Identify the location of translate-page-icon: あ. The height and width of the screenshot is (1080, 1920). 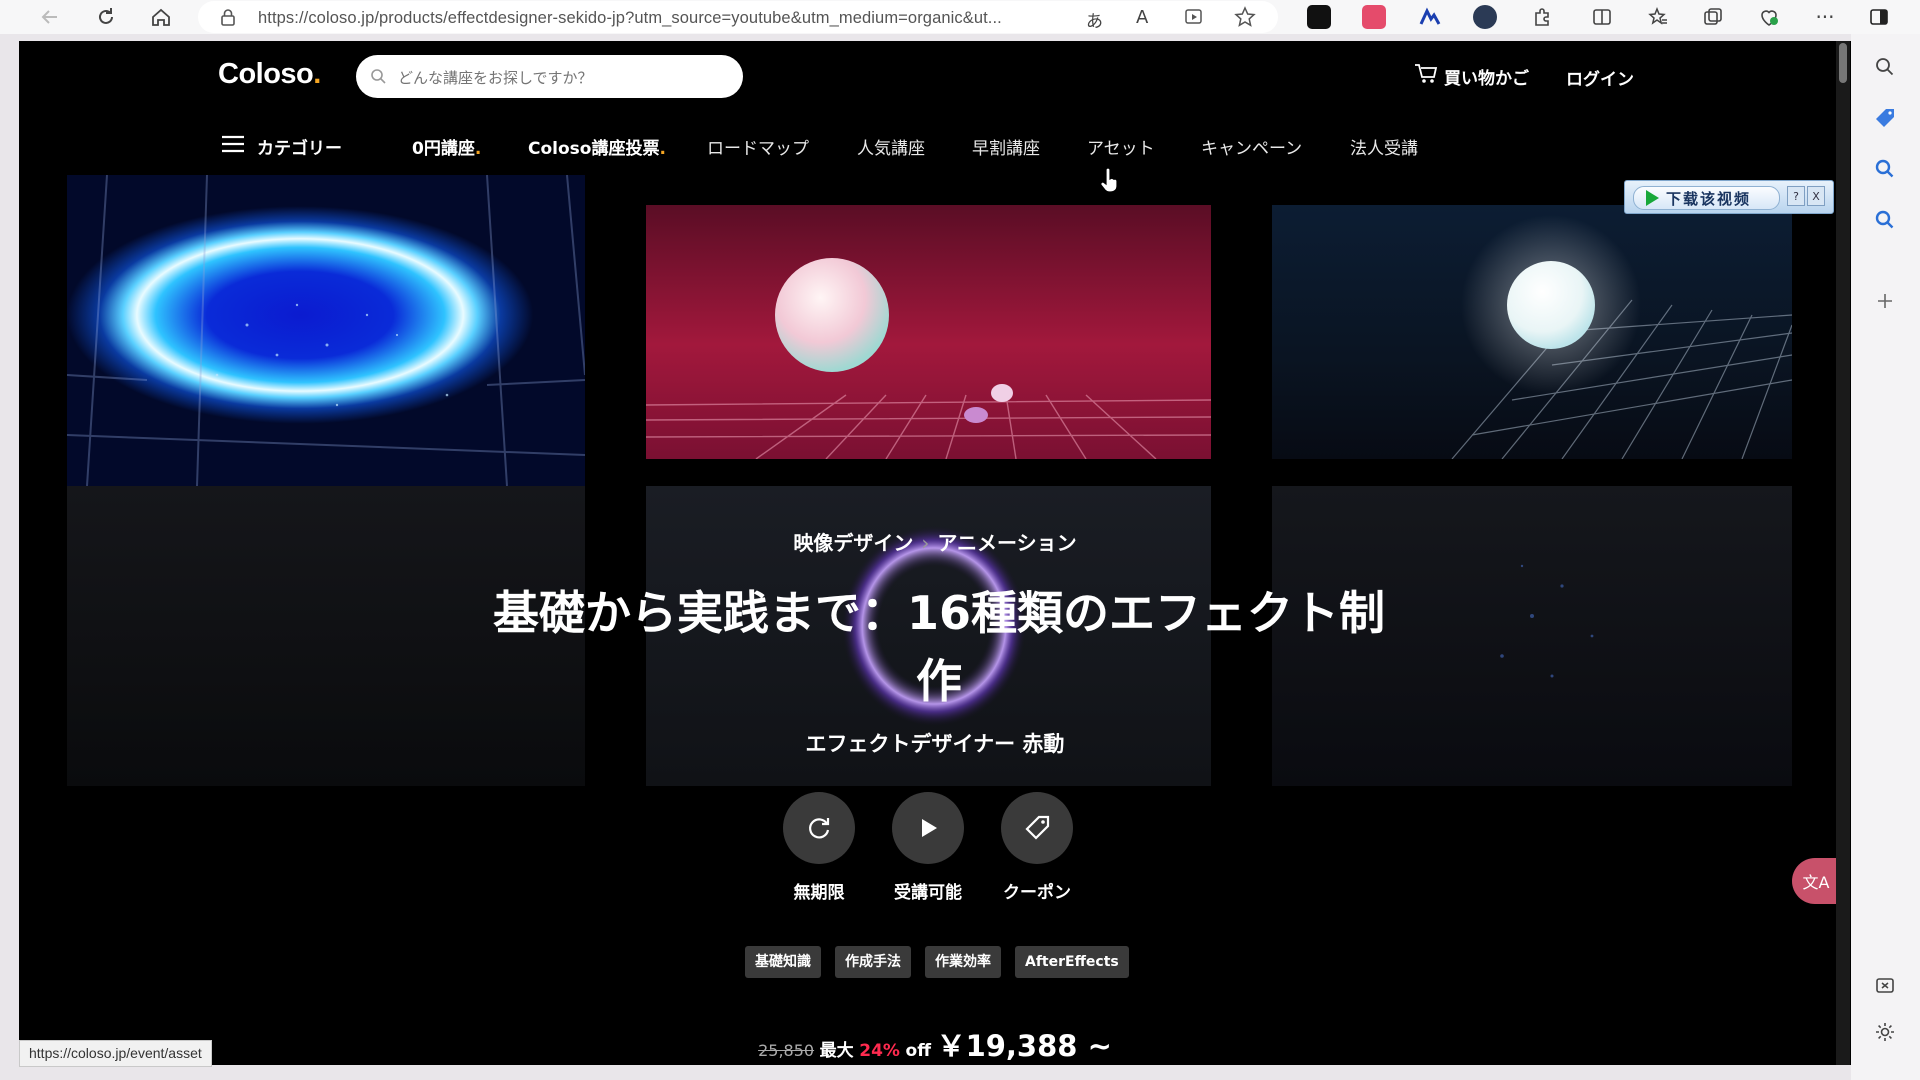
(1094, 19).